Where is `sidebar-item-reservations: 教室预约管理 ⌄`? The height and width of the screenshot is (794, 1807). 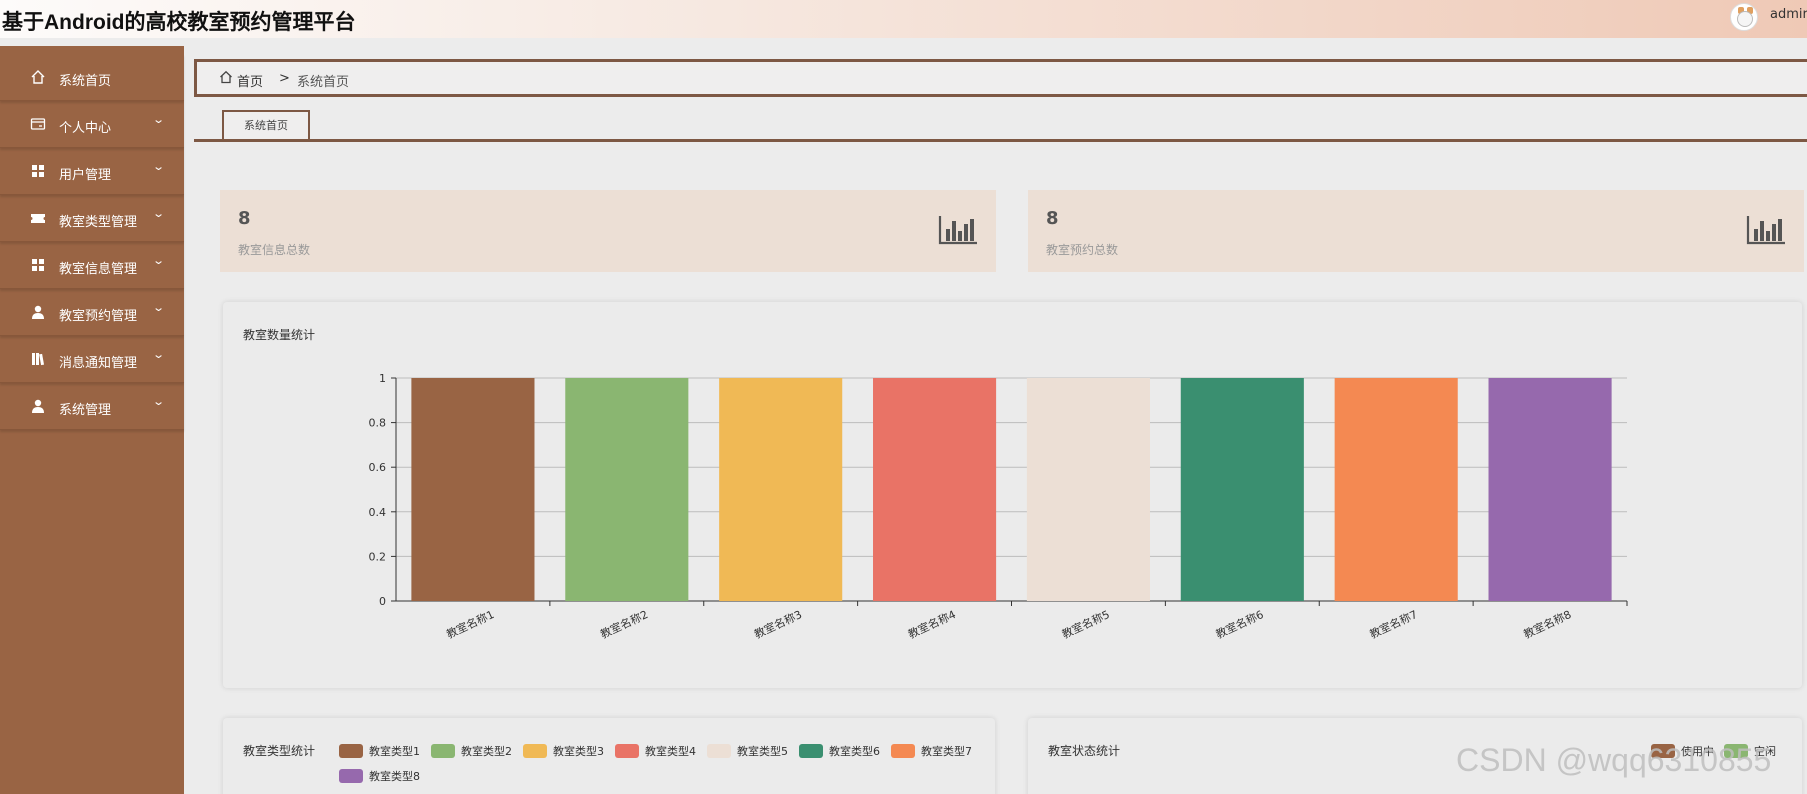
sidebar-item-reservations: 教室预约管理 ⌄ is located at coordinates (92, 312).